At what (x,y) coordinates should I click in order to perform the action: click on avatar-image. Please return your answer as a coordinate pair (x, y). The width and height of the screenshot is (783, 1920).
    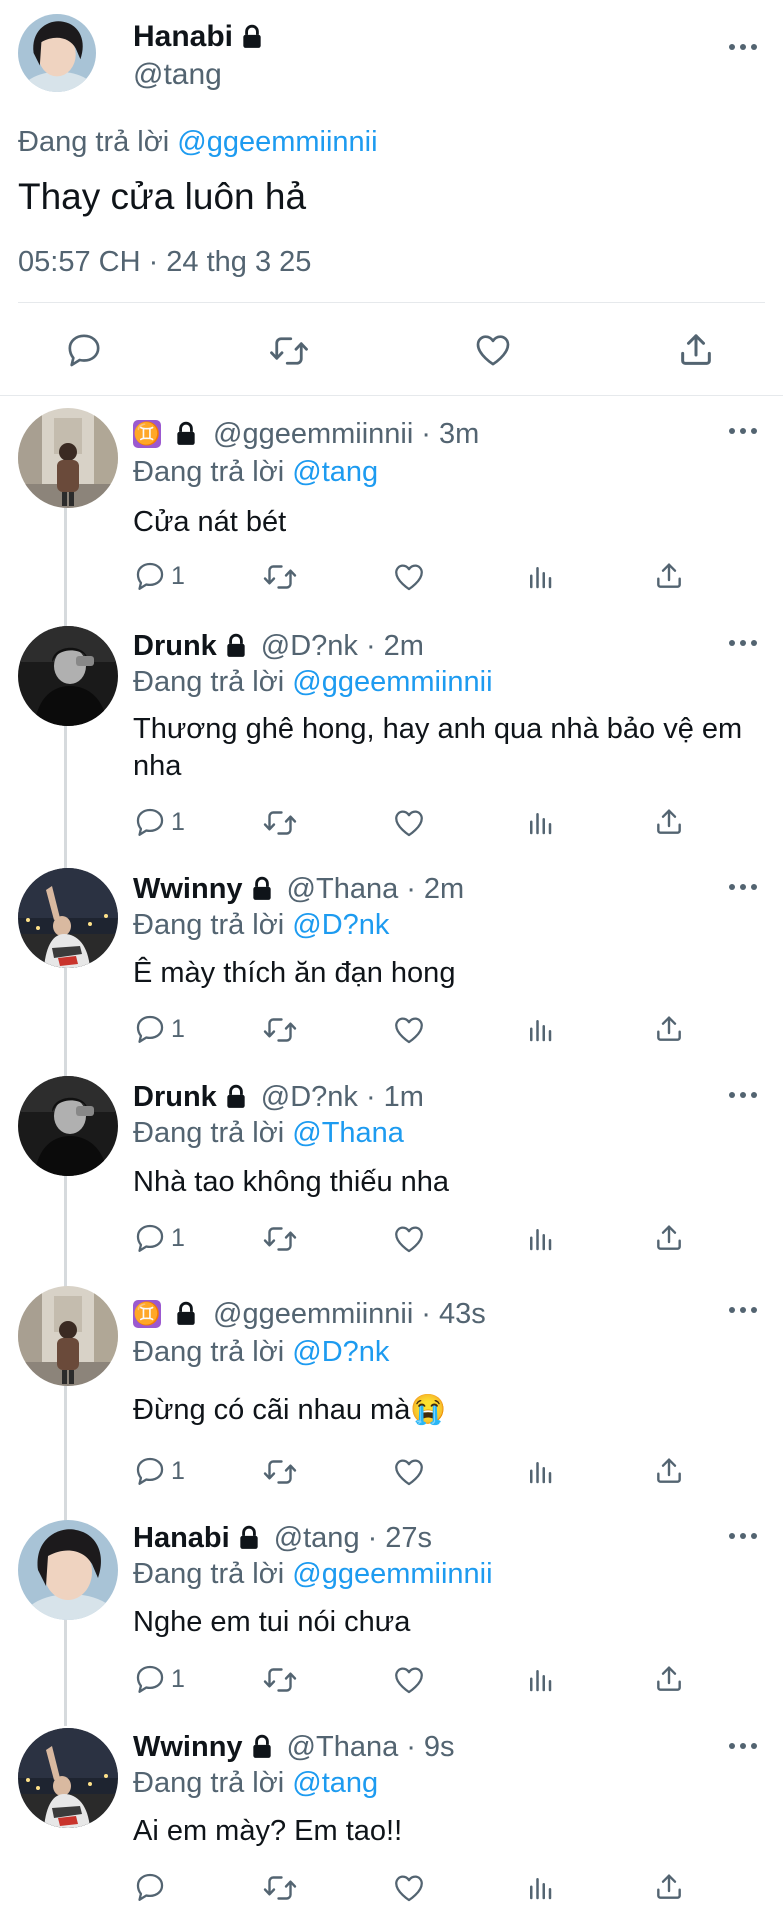
    Looking at the image, I should click on (68, 1778).